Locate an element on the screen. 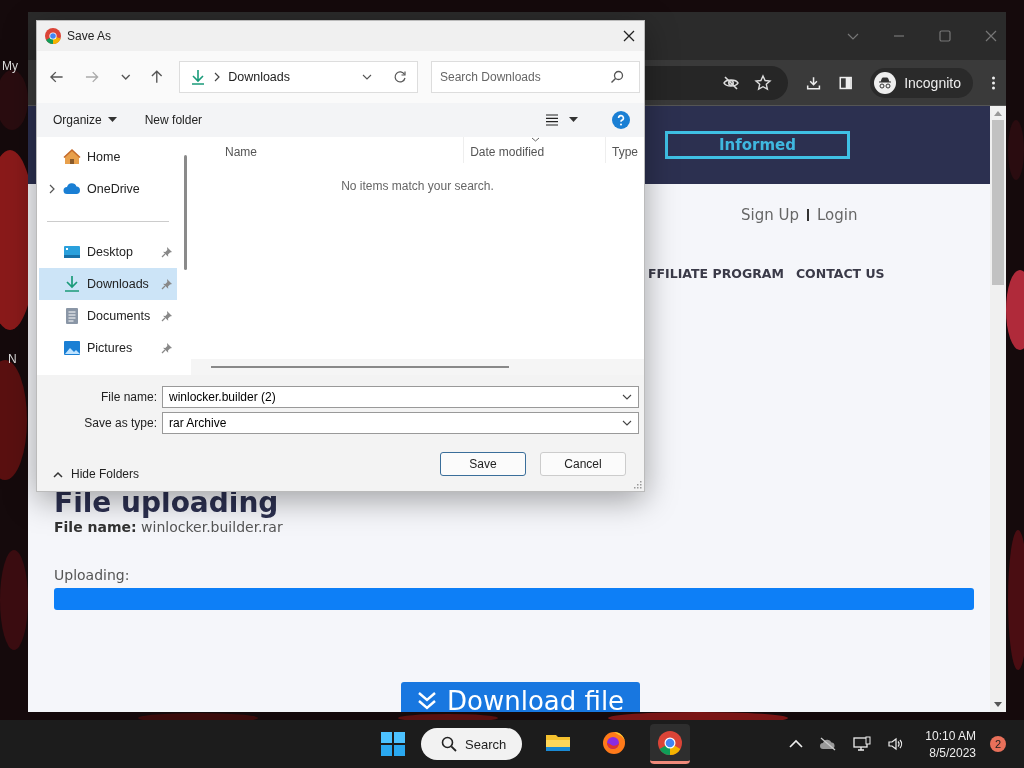 This screenshot has width=1024, height=768. nav-pane-item: OneDrive is located at coordinates (108, 189).